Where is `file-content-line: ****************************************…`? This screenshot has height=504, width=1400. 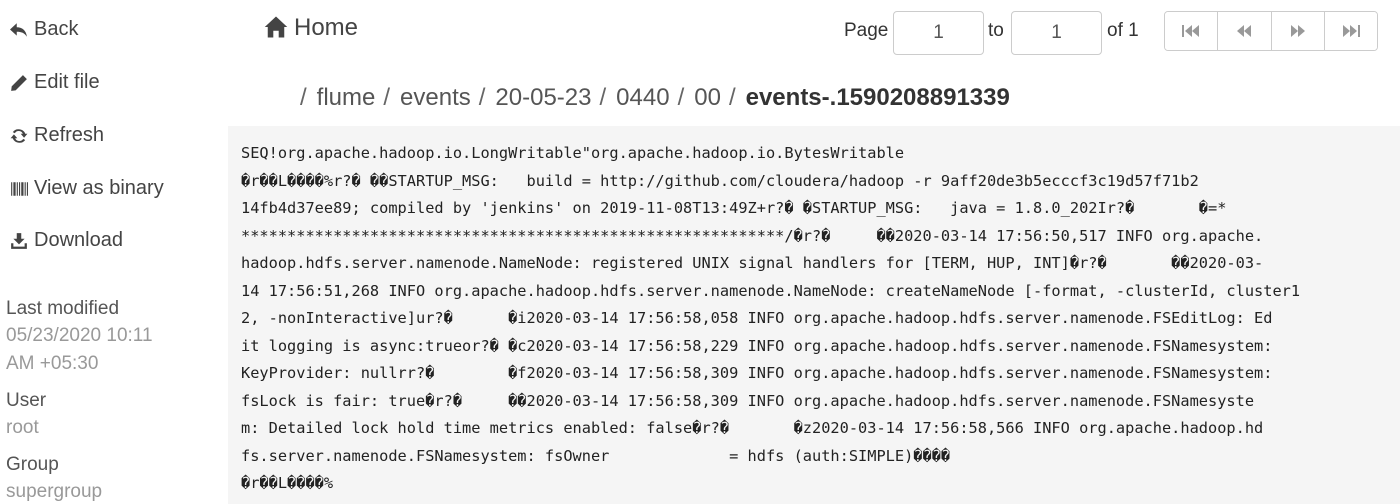 file-content-line: ****************************************… is located at coordinates (814, 237).